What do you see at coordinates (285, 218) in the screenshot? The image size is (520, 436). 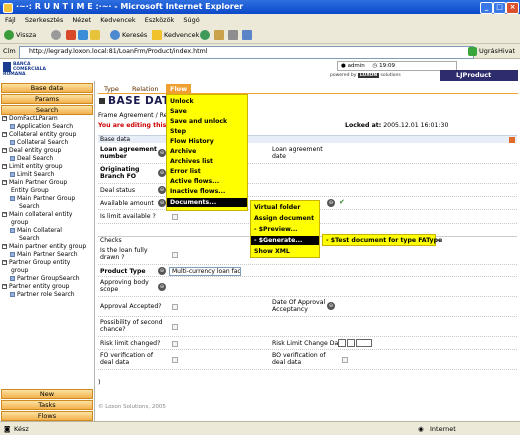 I see `menu-item-assign-document: Assign document` at bounding box center [285, 218].